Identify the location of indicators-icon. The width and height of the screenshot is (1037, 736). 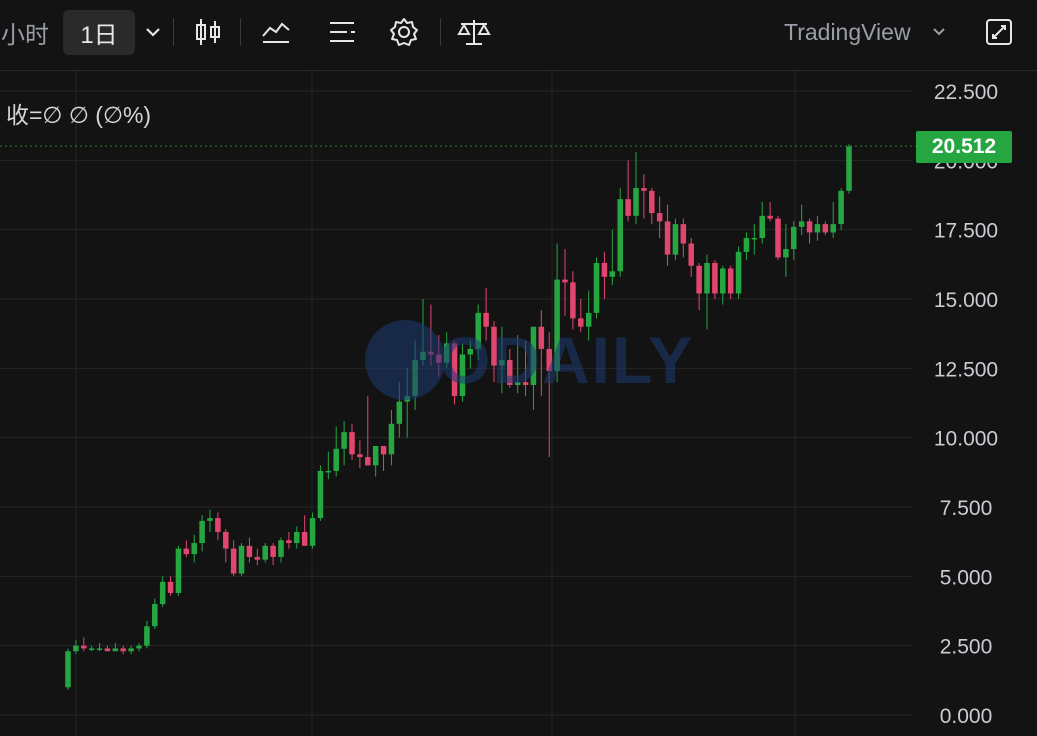
(276, 32).